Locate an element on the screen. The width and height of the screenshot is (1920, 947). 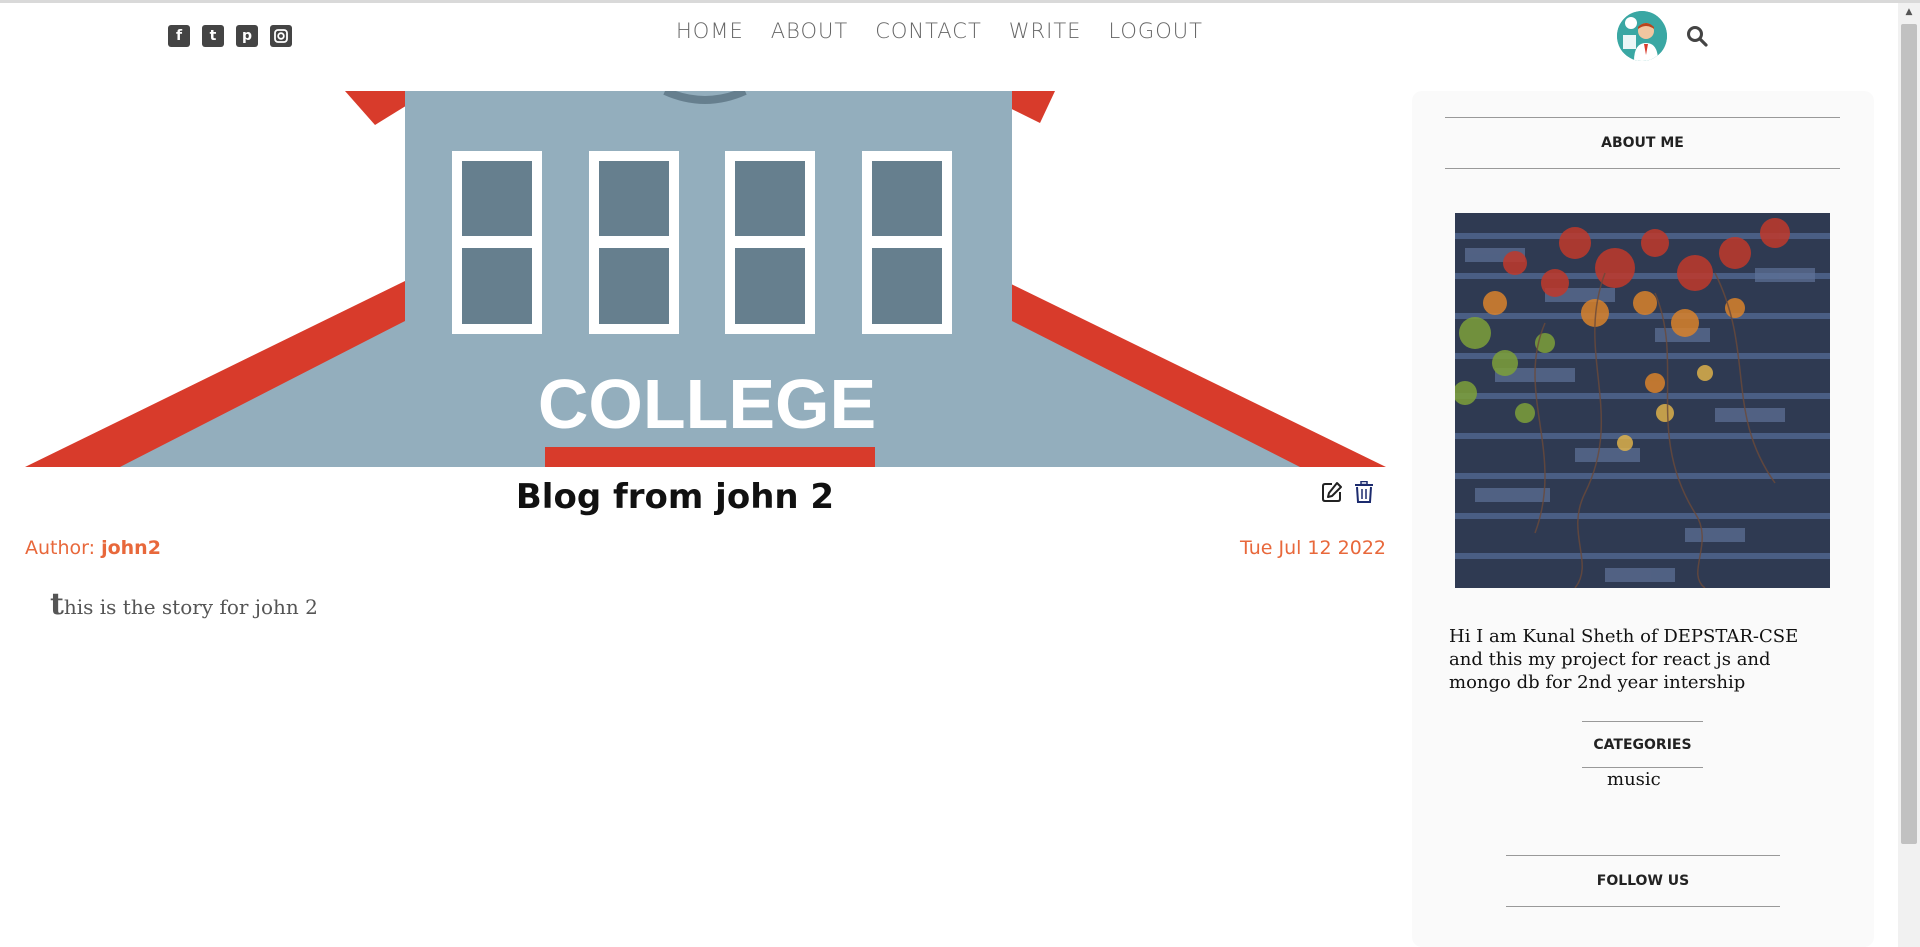
post-body-text: his is the story for john 2 is located at coordinates (190, 607).